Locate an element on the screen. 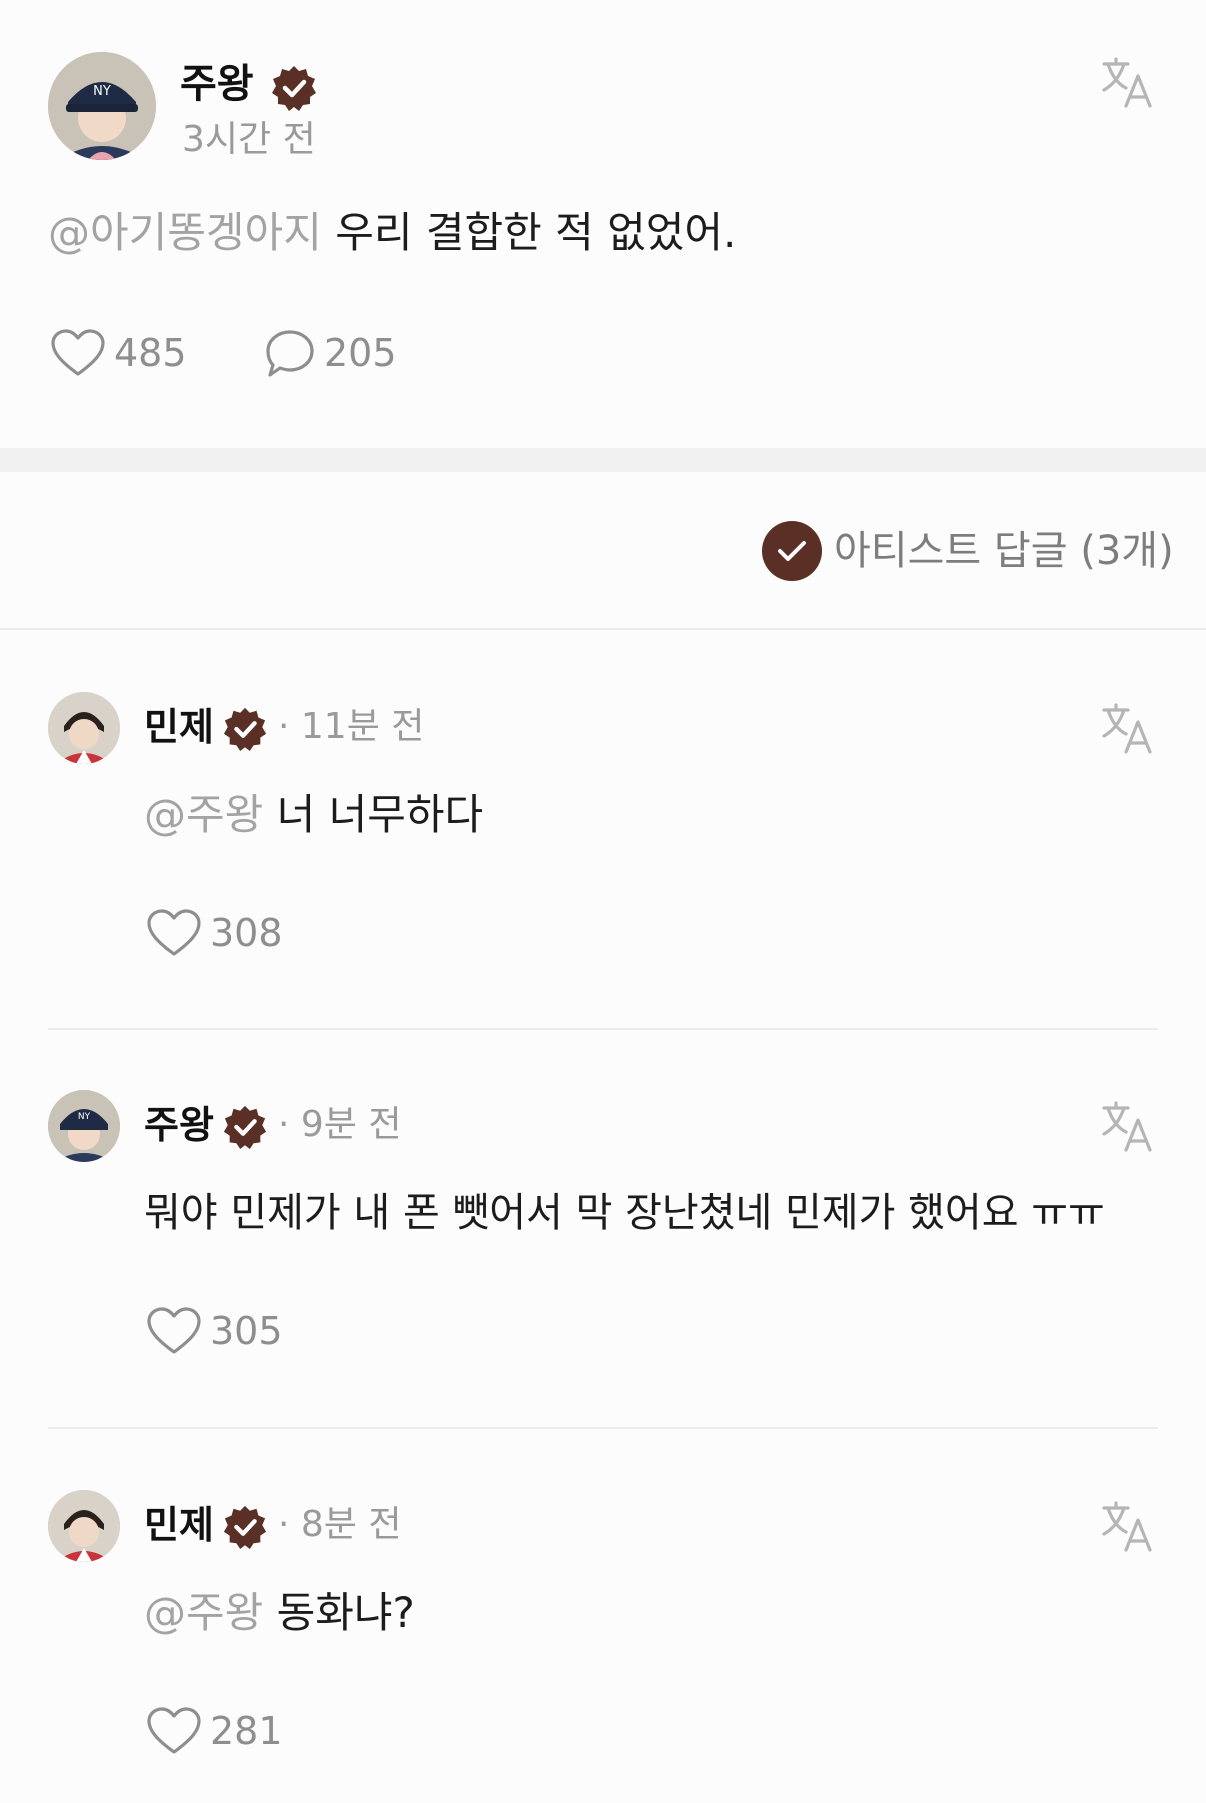  reply-text: 뭐야 민제가 내 폰 뺏어서 막 장난쳤네 민제가 했어요 ㅠㅠ is located at coordinates (624, 1213).